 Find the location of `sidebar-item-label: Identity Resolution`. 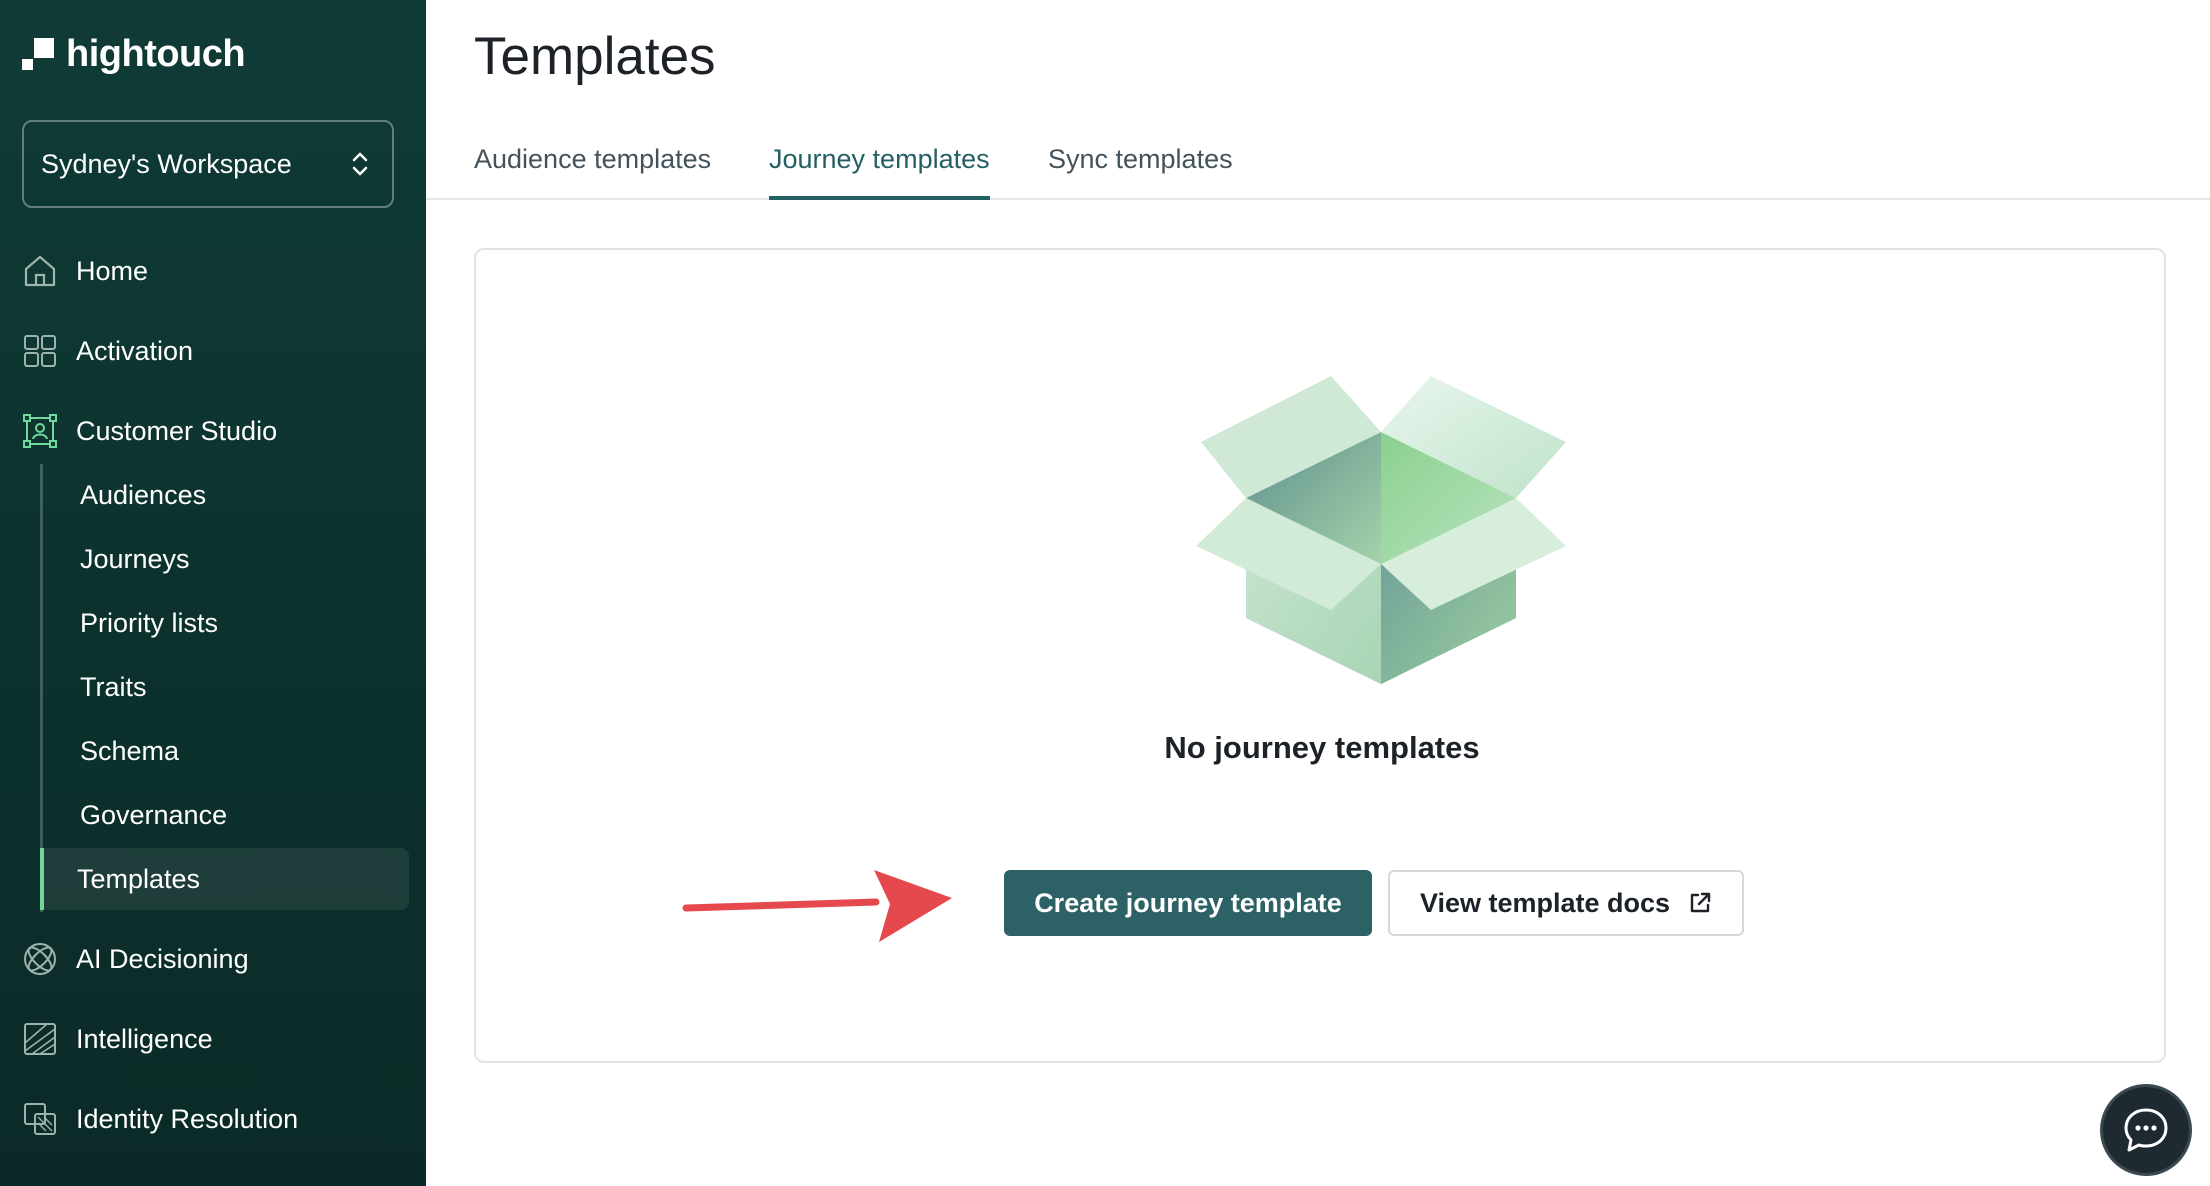

sidebar-item-label: Identity Resolution is located at coordinates (187, 1118).